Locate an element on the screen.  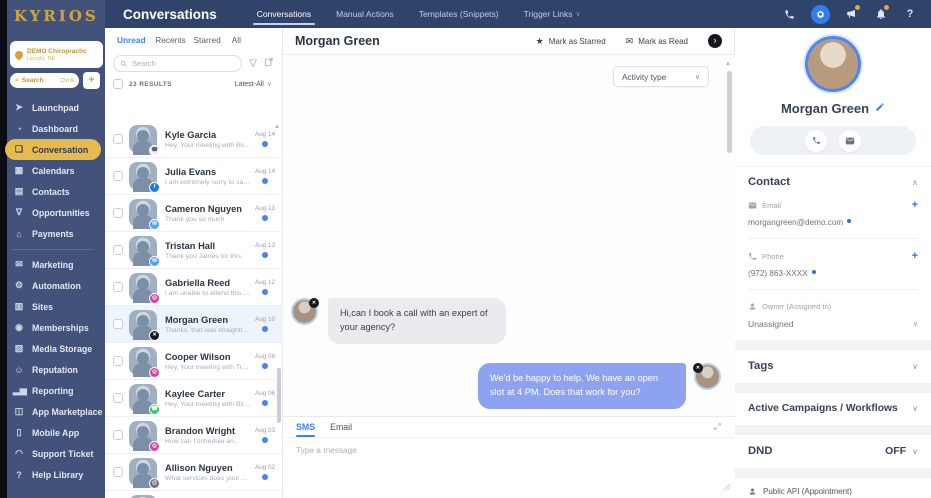
message-preview: Hey, Your meeting with Ben is is located at coordinates (208, 145).